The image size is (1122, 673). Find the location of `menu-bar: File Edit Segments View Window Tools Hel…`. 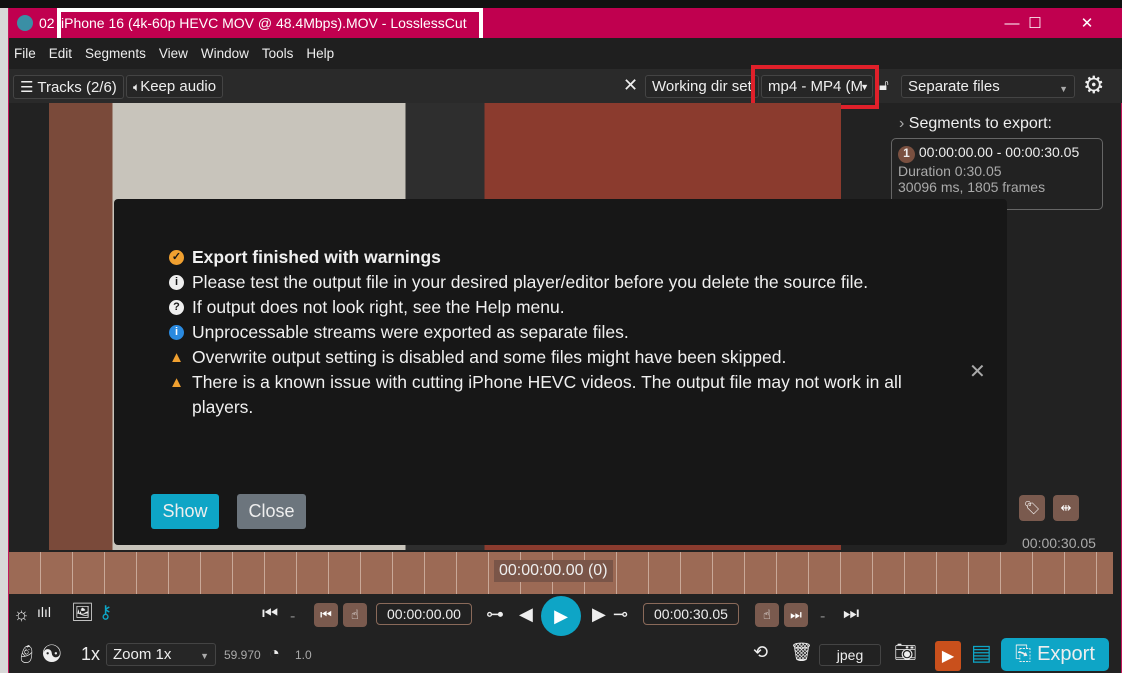

menu-bar: File Edit Segments View Window Tools Hel… is located at coordinates (565, 53).